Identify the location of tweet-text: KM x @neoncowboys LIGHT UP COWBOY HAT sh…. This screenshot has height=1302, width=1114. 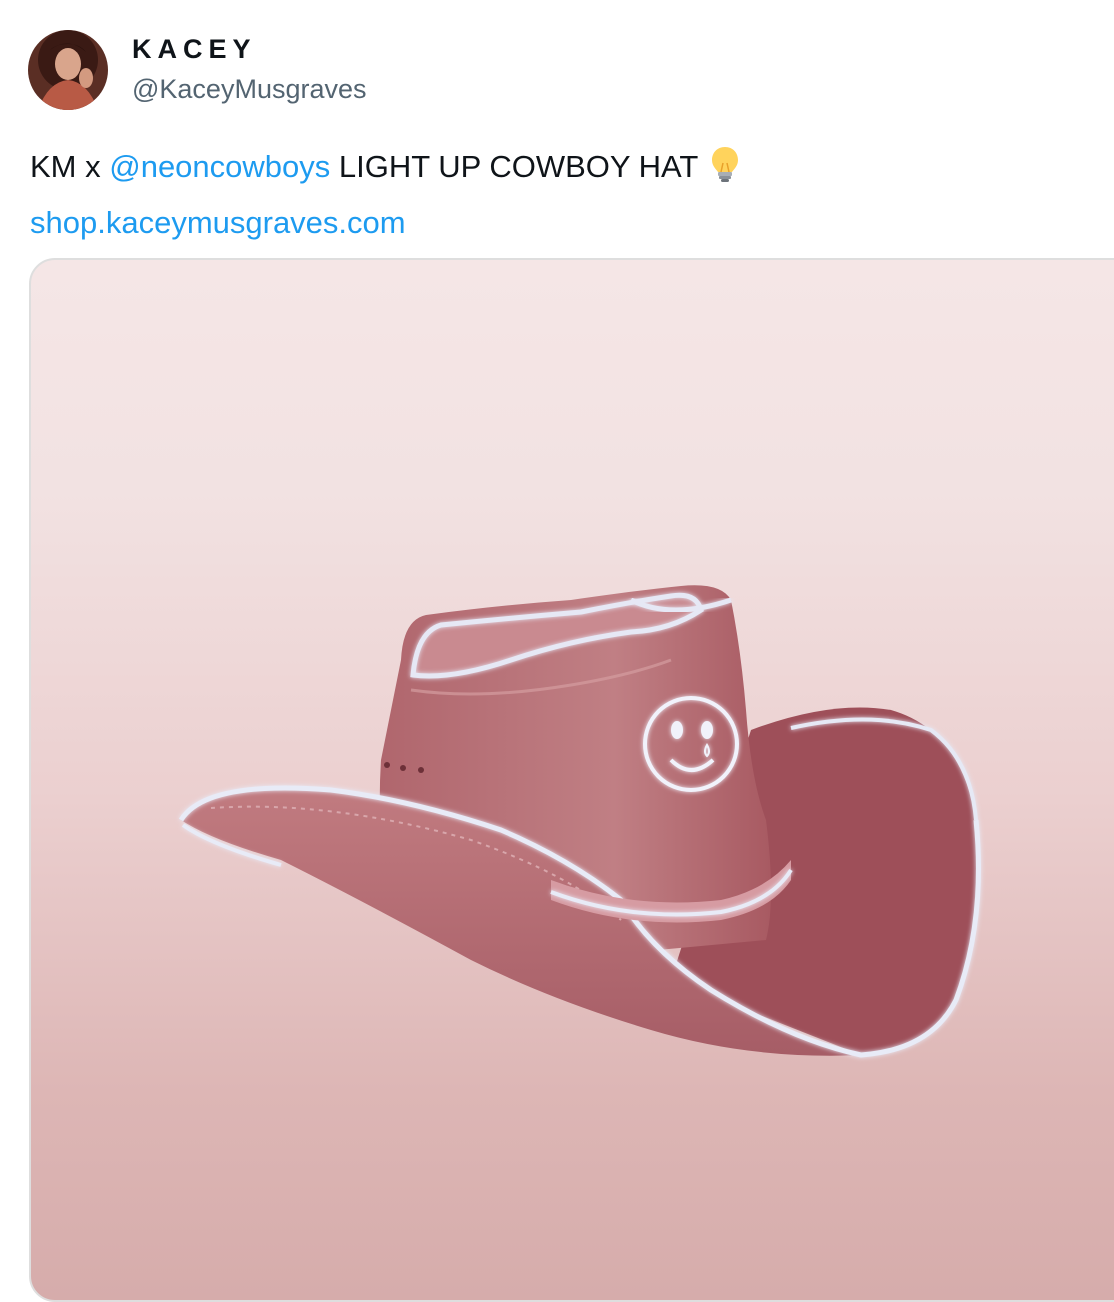
(560, 195).